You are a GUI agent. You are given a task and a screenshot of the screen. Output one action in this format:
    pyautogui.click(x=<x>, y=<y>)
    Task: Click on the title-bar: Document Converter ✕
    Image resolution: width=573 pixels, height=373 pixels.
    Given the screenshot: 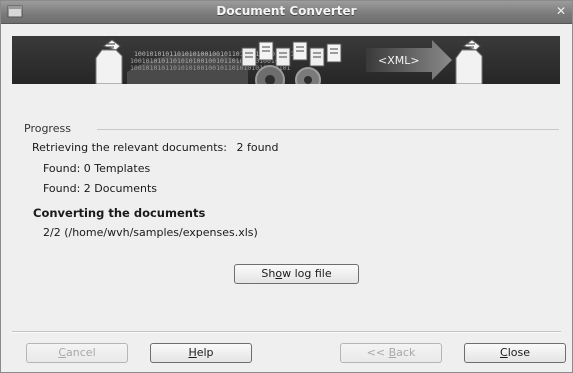 What is the action you would take?
    pyautogui.click(x=286, y=12)
    